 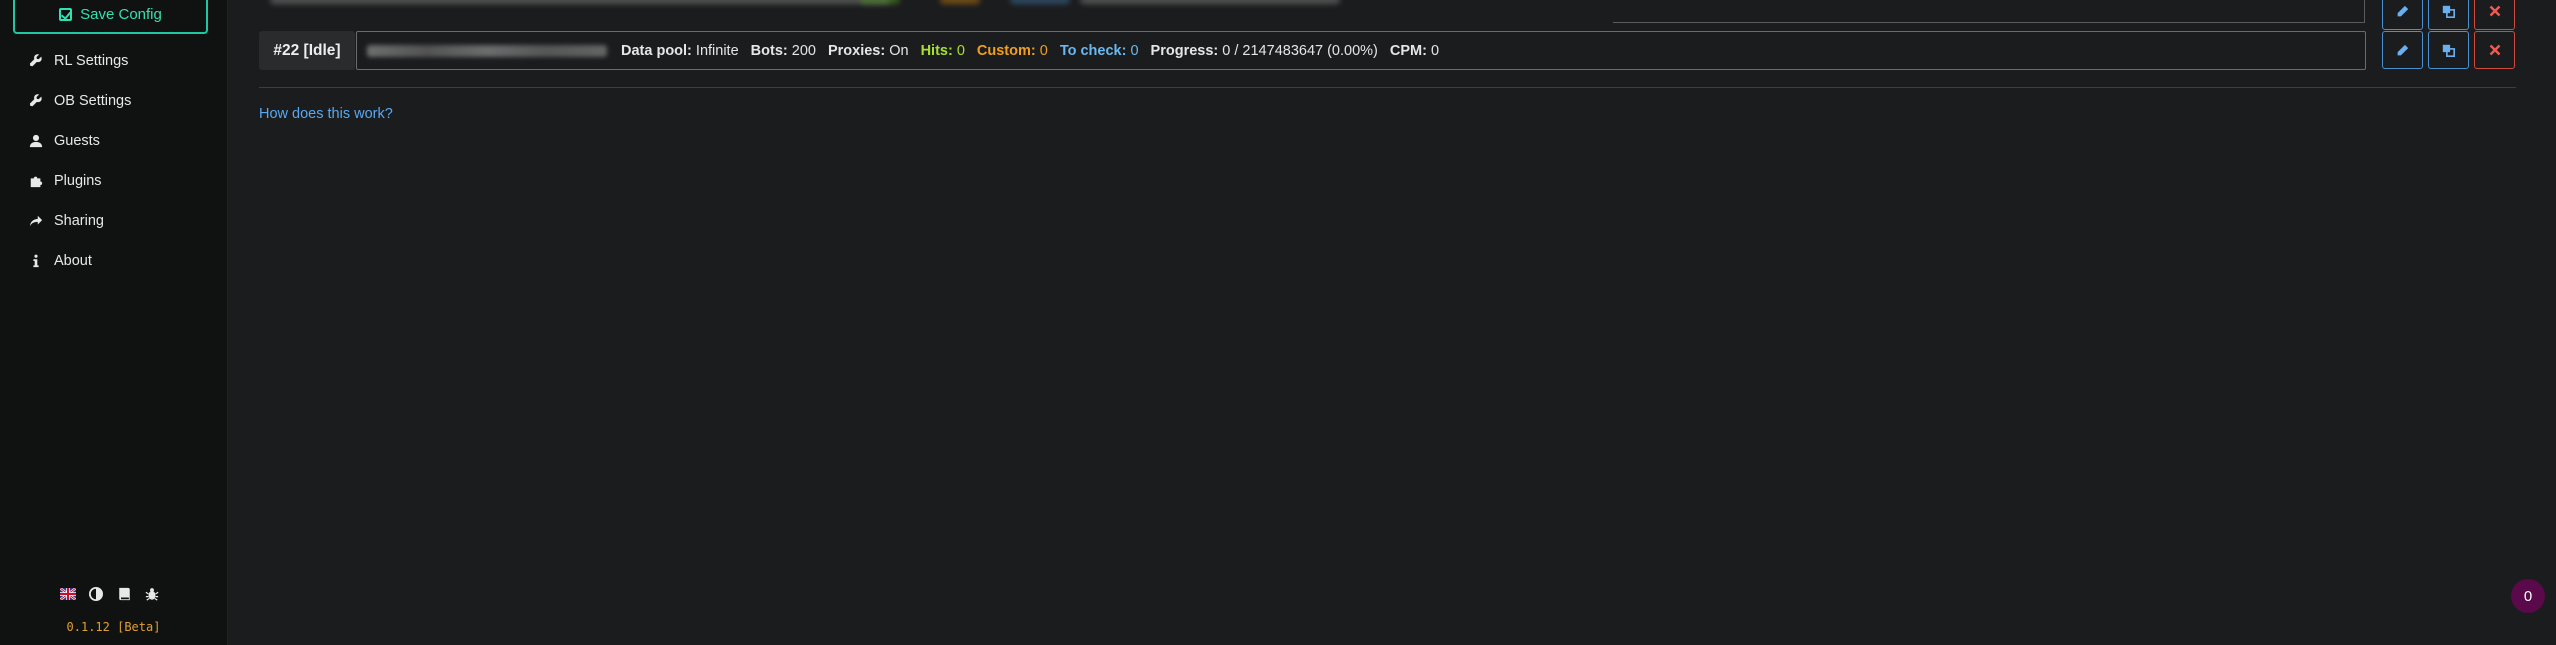 What do you see at coordinates (73, 261) in the screenshot?
I see `sidebar-item-label: About` at bounding box center [73, 261].